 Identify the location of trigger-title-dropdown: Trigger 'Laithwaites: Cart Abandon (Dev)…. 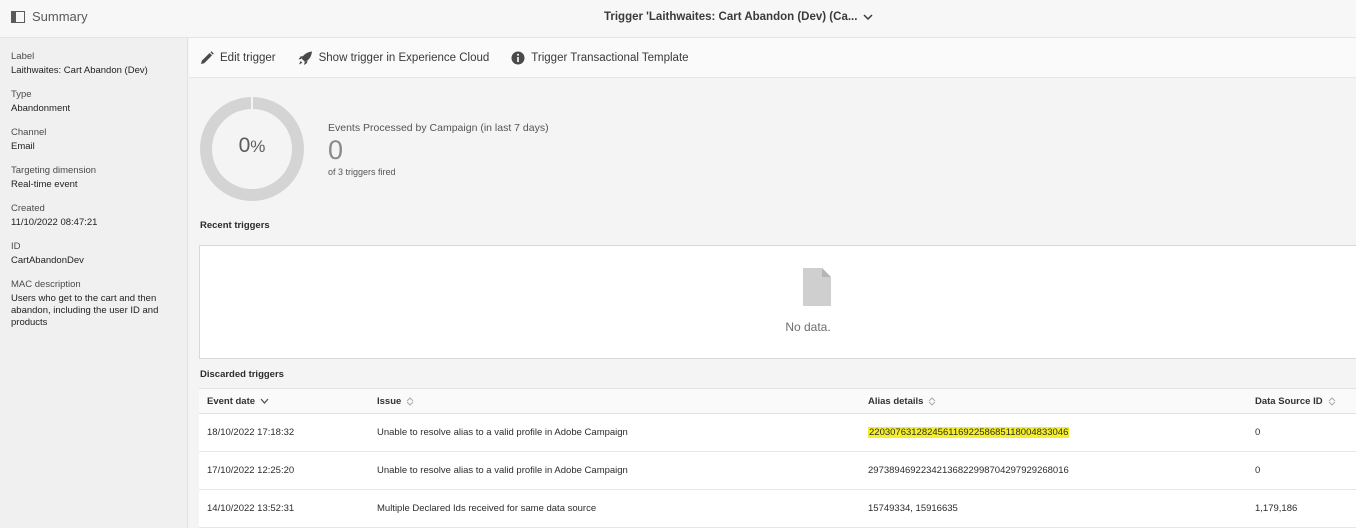
(738, 17).